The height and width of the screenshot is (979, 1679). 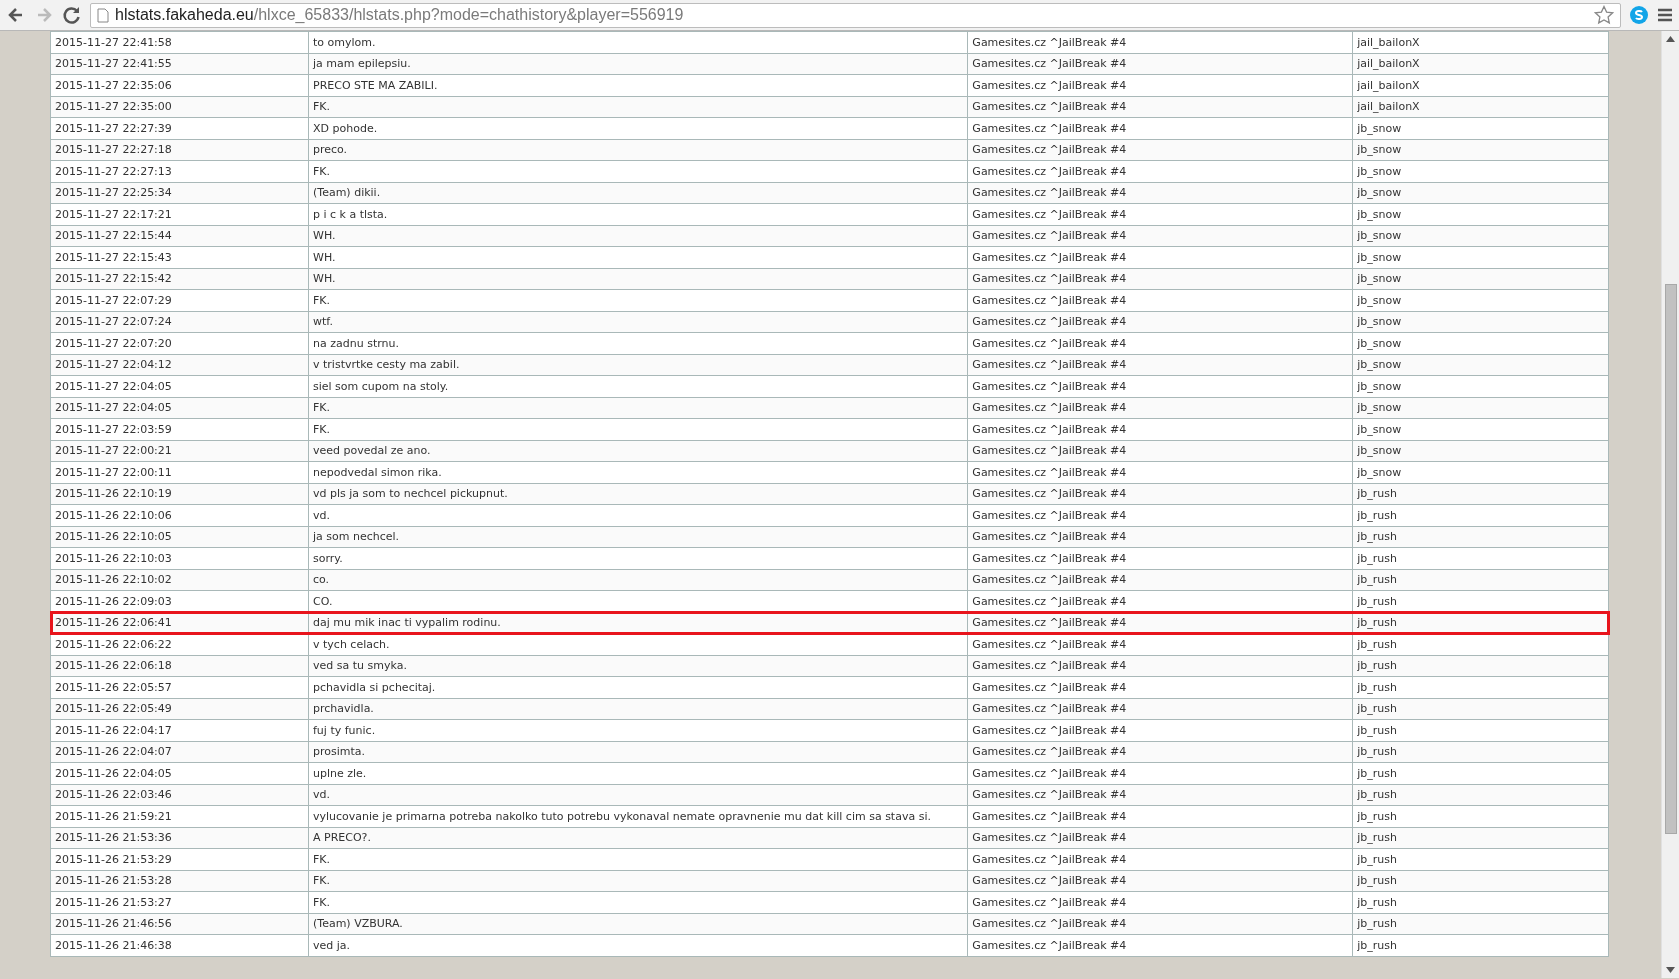 I want to click on message-cell: (Team) VZBURA., so click(x=638, y=924).